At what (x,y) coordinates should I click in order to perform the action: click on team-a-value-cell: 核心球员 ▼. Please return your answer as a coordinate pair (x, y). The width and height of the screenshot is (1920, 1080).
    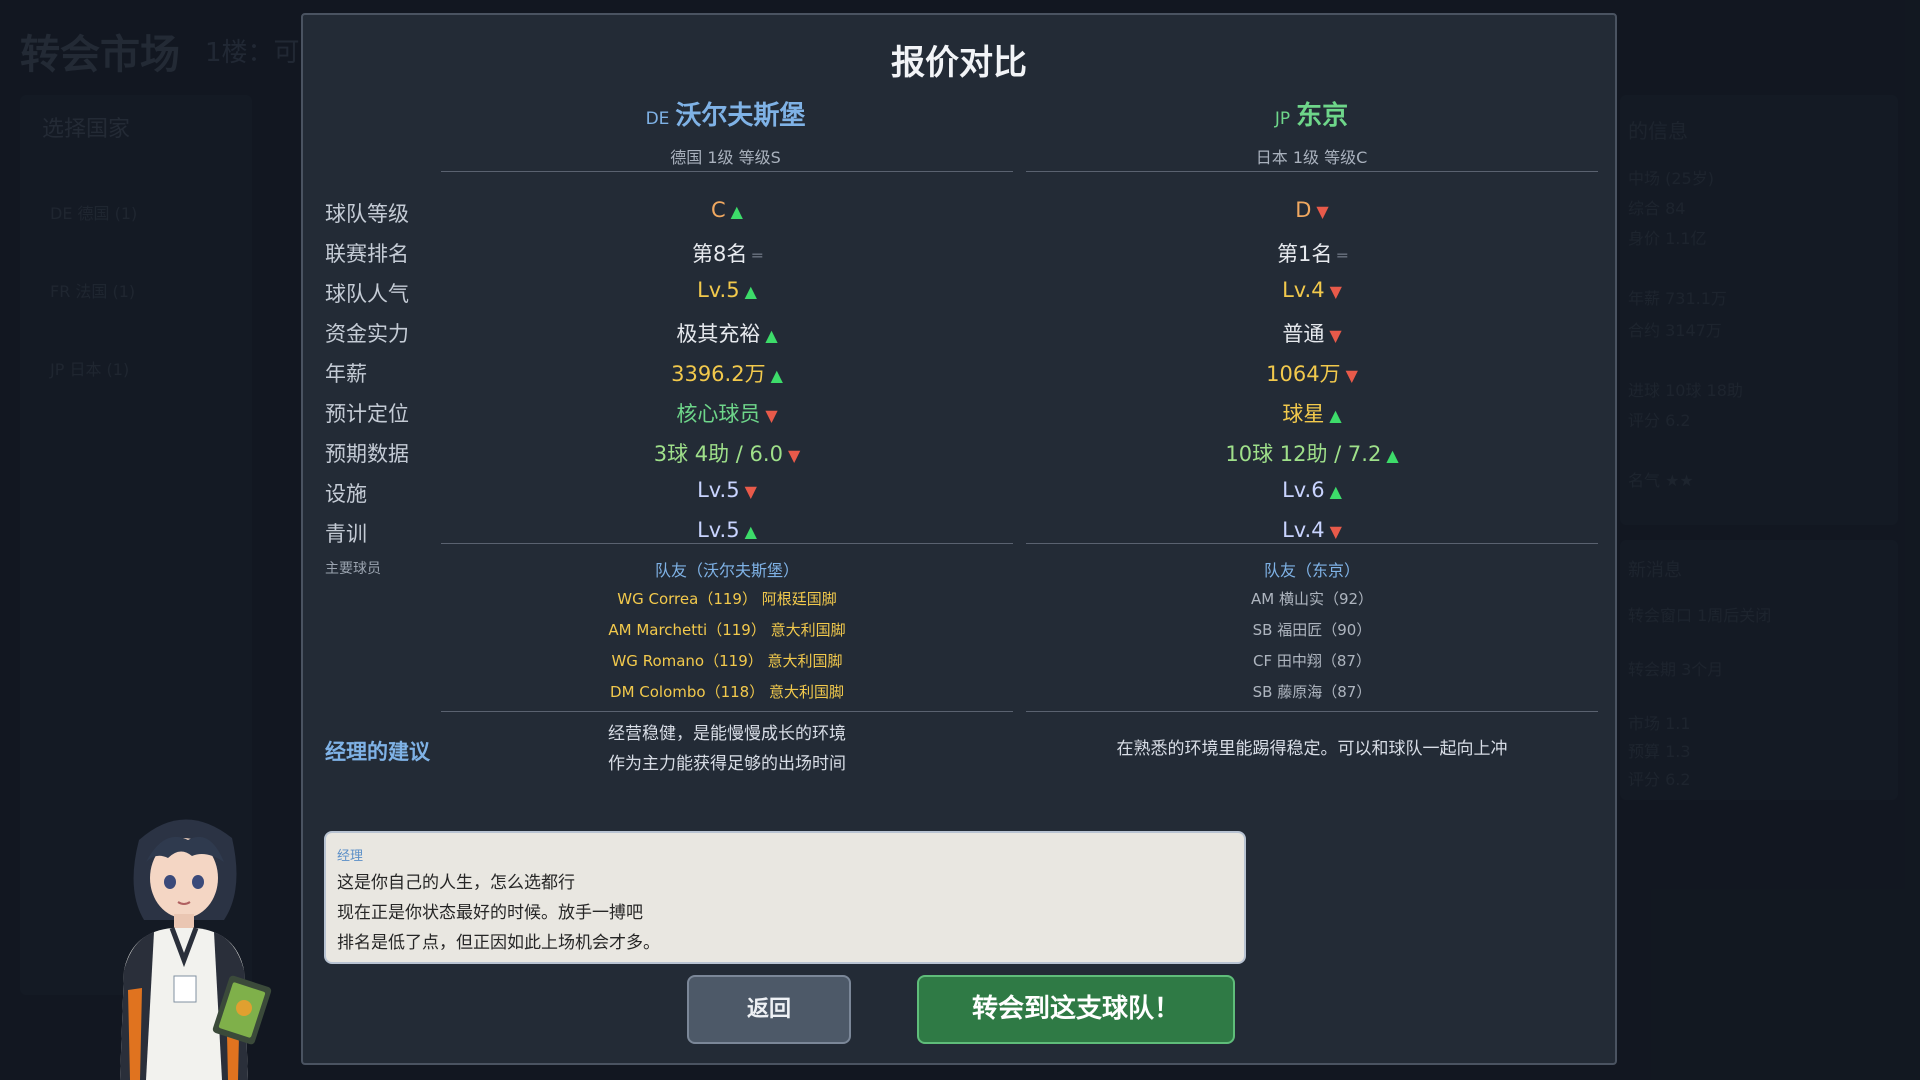
    Looking at the image, I should click on (727, 413).